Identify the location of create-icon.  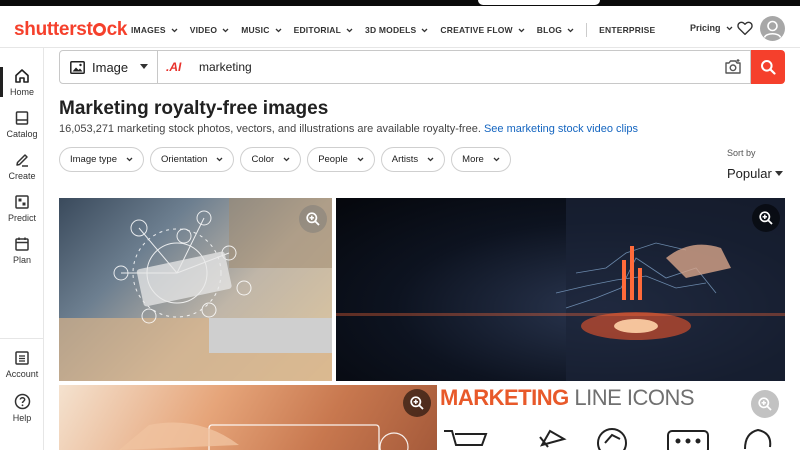
(22, 160).